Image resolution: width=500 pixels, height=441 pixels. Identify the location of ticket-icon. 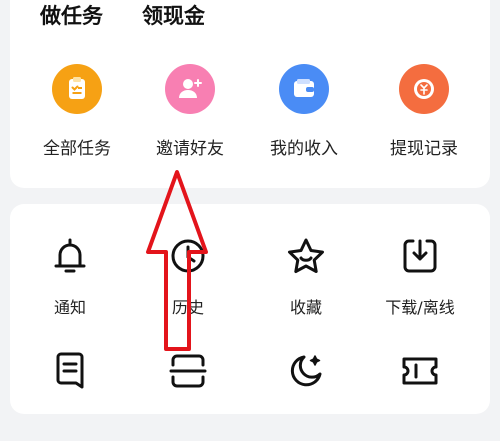
(420, 371).